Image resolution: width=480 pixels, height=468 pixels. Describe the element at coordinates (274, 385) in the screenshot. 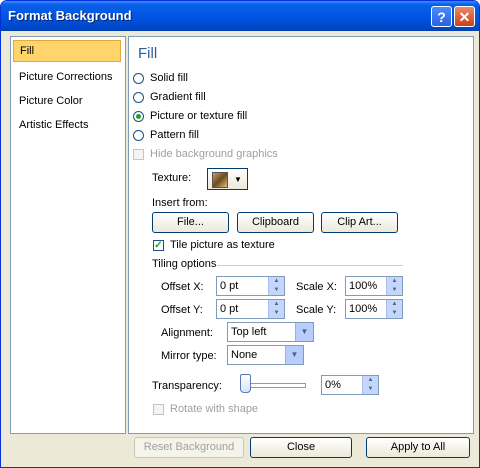

I see `transparency-slider-track` at that location.